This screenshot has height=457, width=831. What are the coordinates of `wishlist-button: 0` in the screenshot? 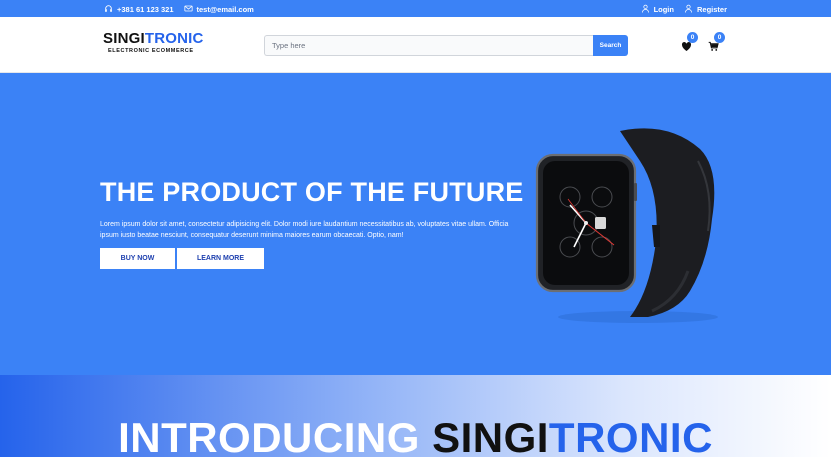 It's located at (689, 44).